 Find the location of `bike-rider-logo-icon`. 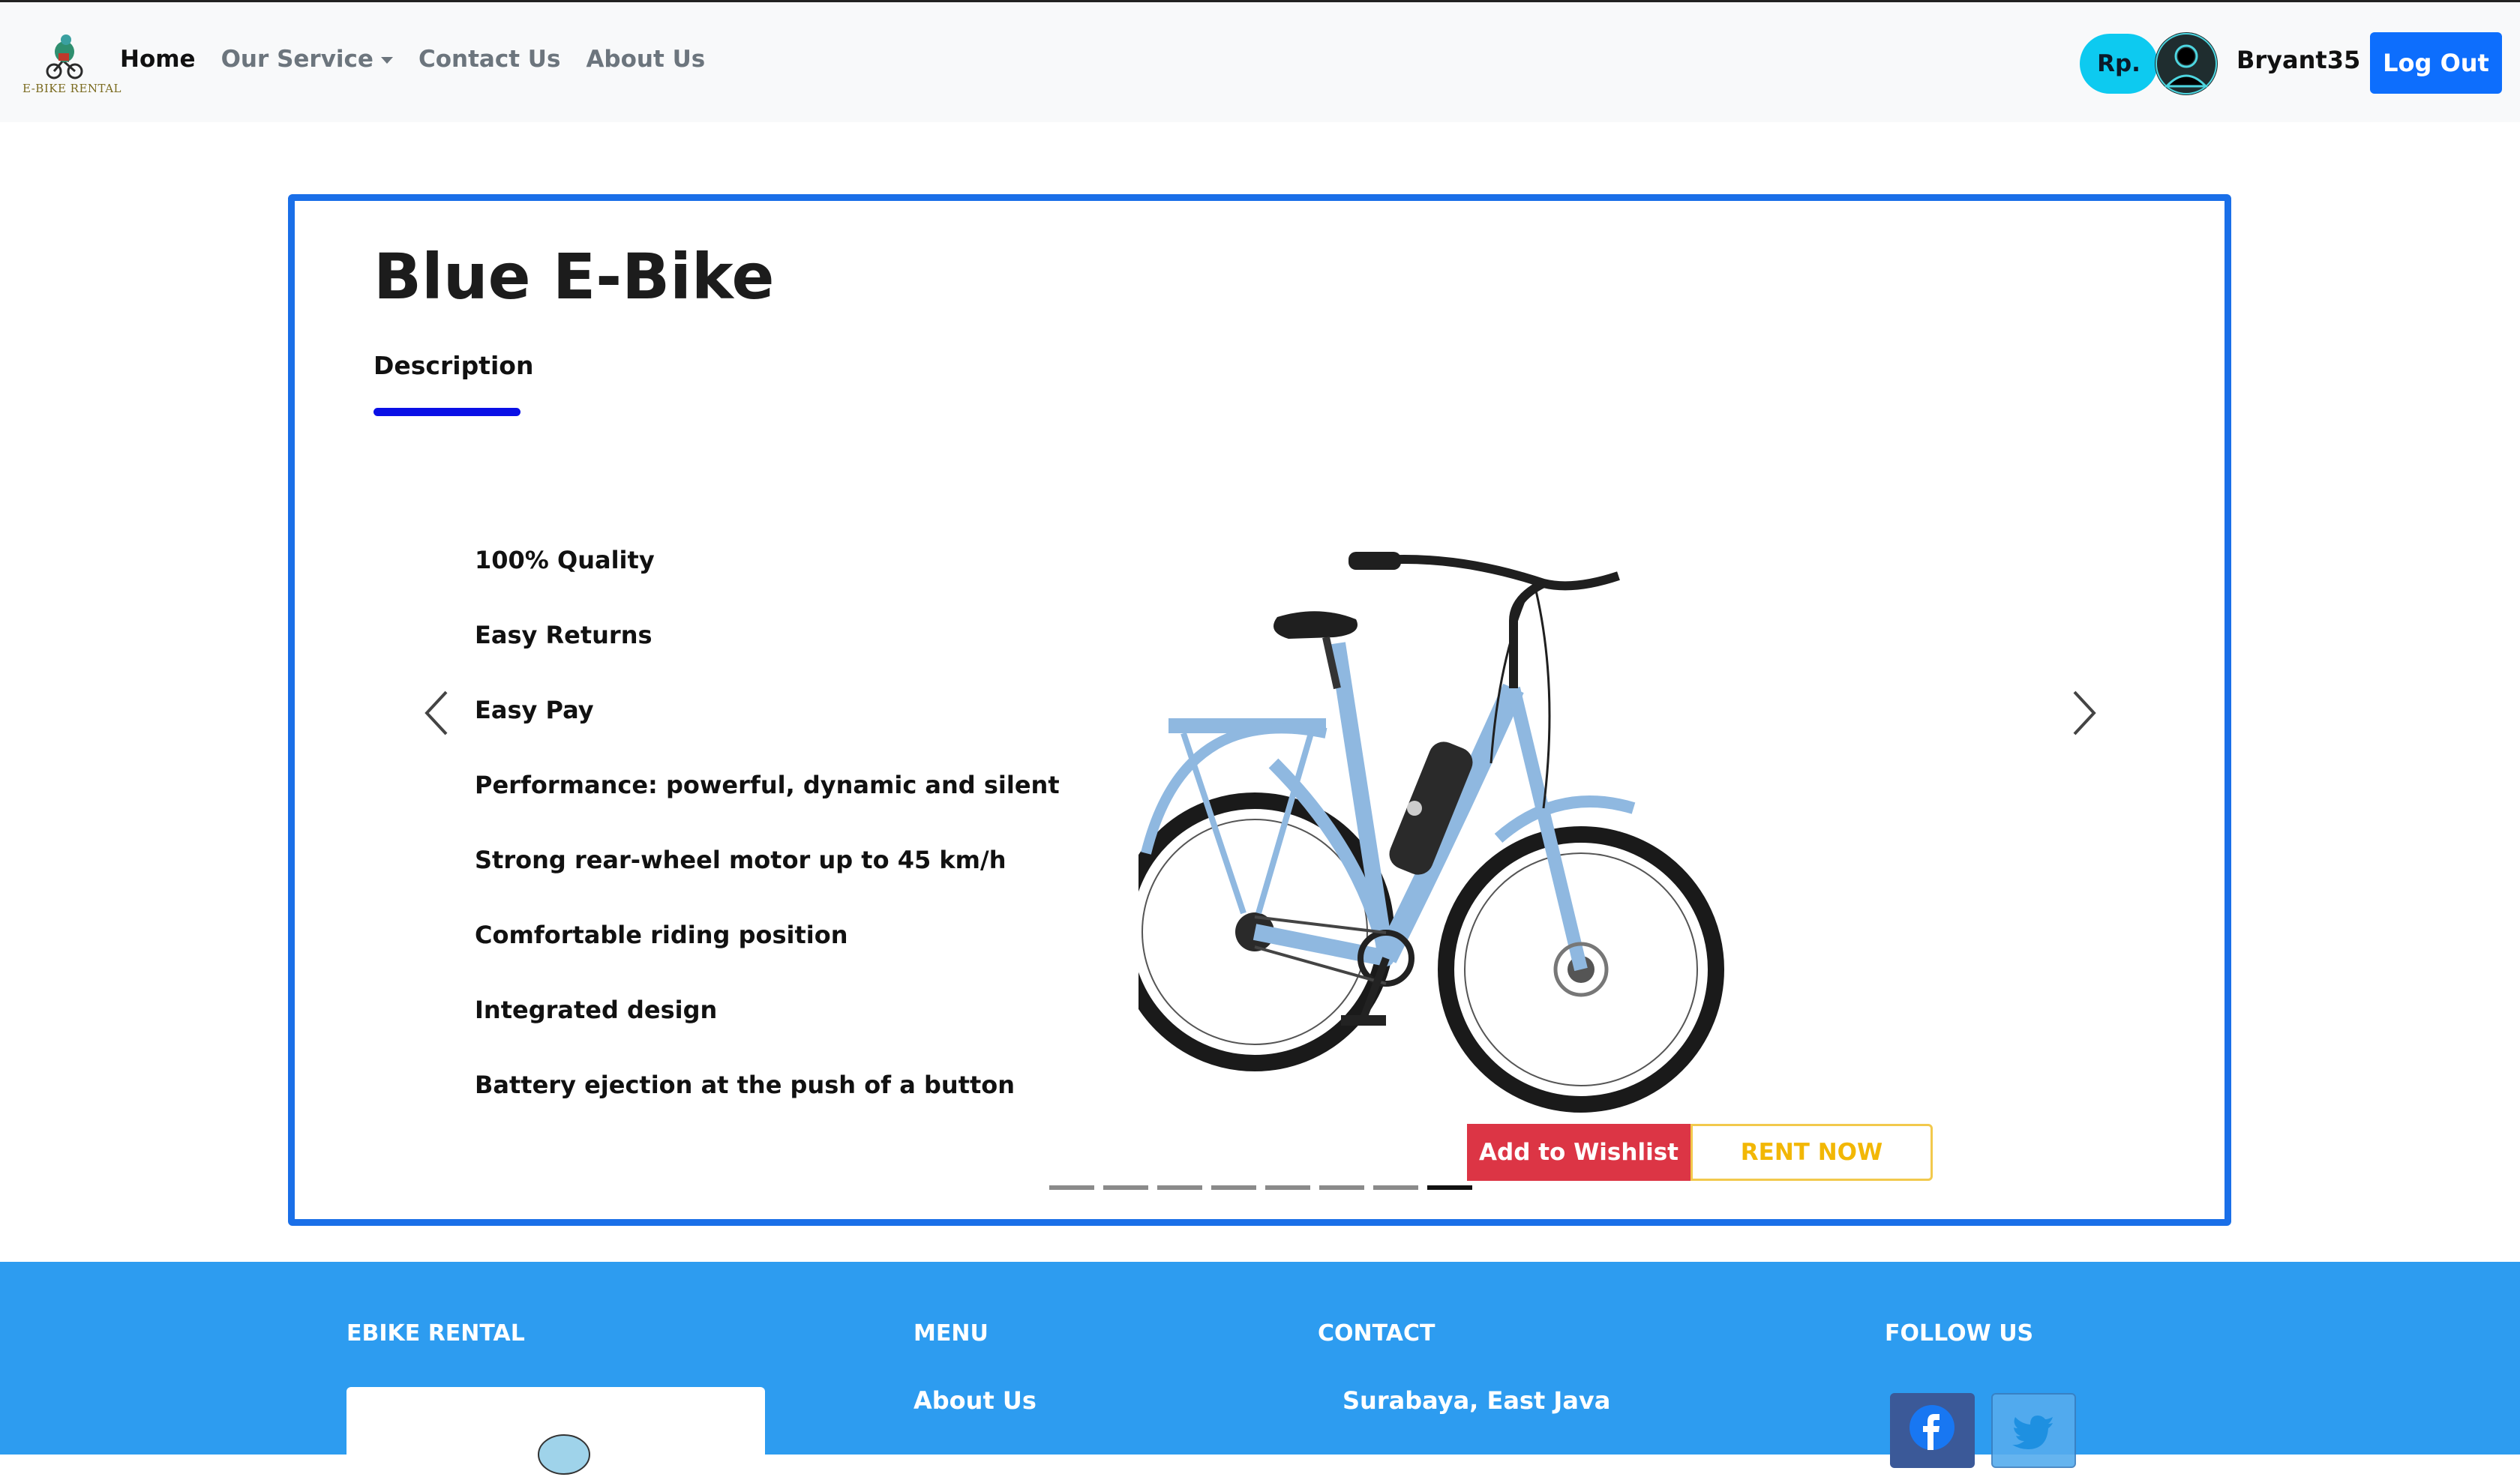

bike-rider-logo-icon is located at coordinates (64, 56).